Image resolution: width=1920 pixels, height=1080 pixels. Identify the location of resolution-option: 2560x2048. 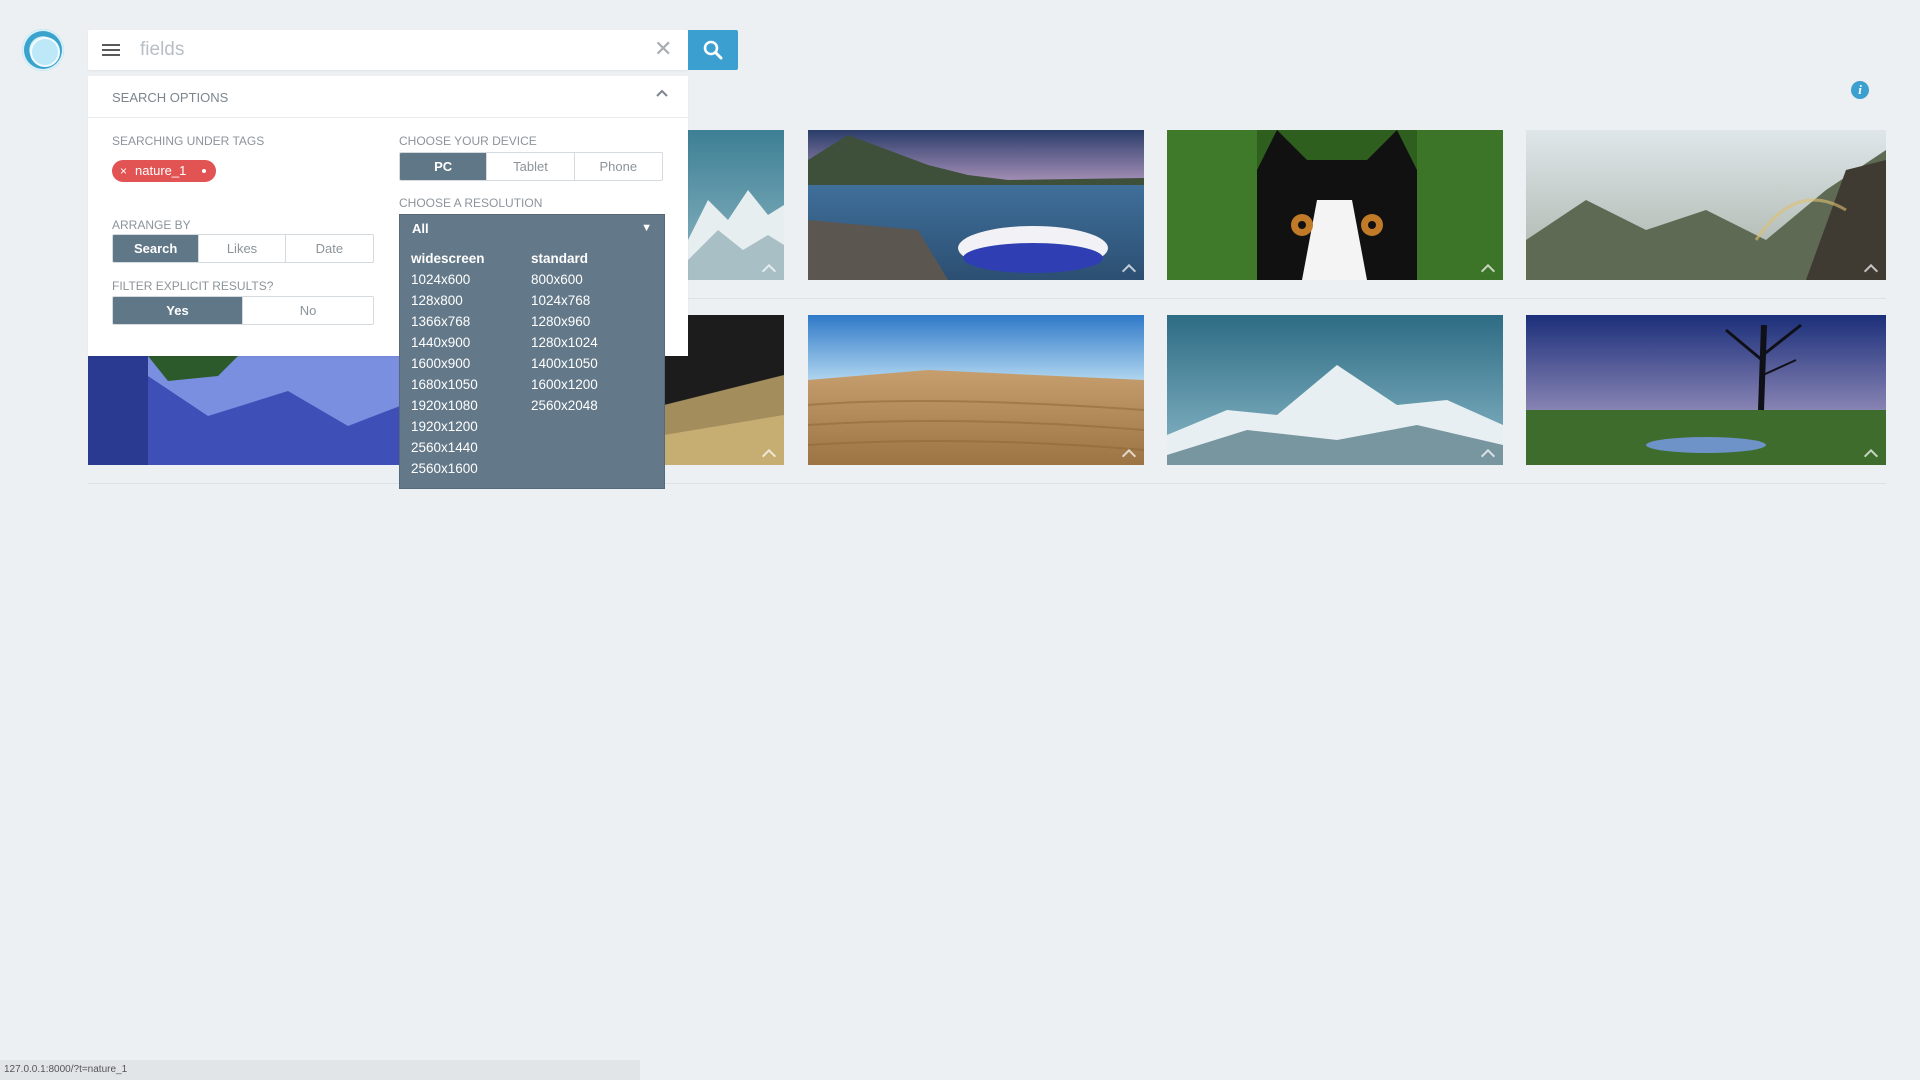
(564, 408).